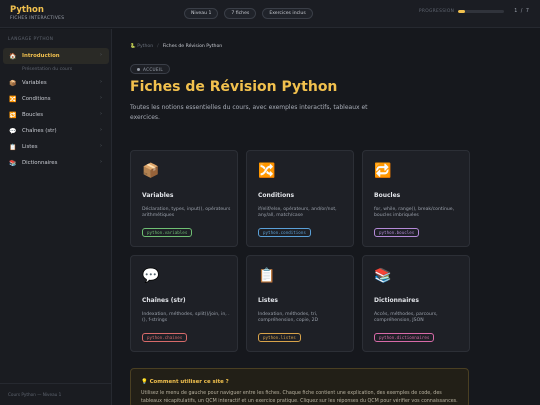 The height and width of the screenshot is (405, 540). I want to click on app-title: Python, so click(27, 10).